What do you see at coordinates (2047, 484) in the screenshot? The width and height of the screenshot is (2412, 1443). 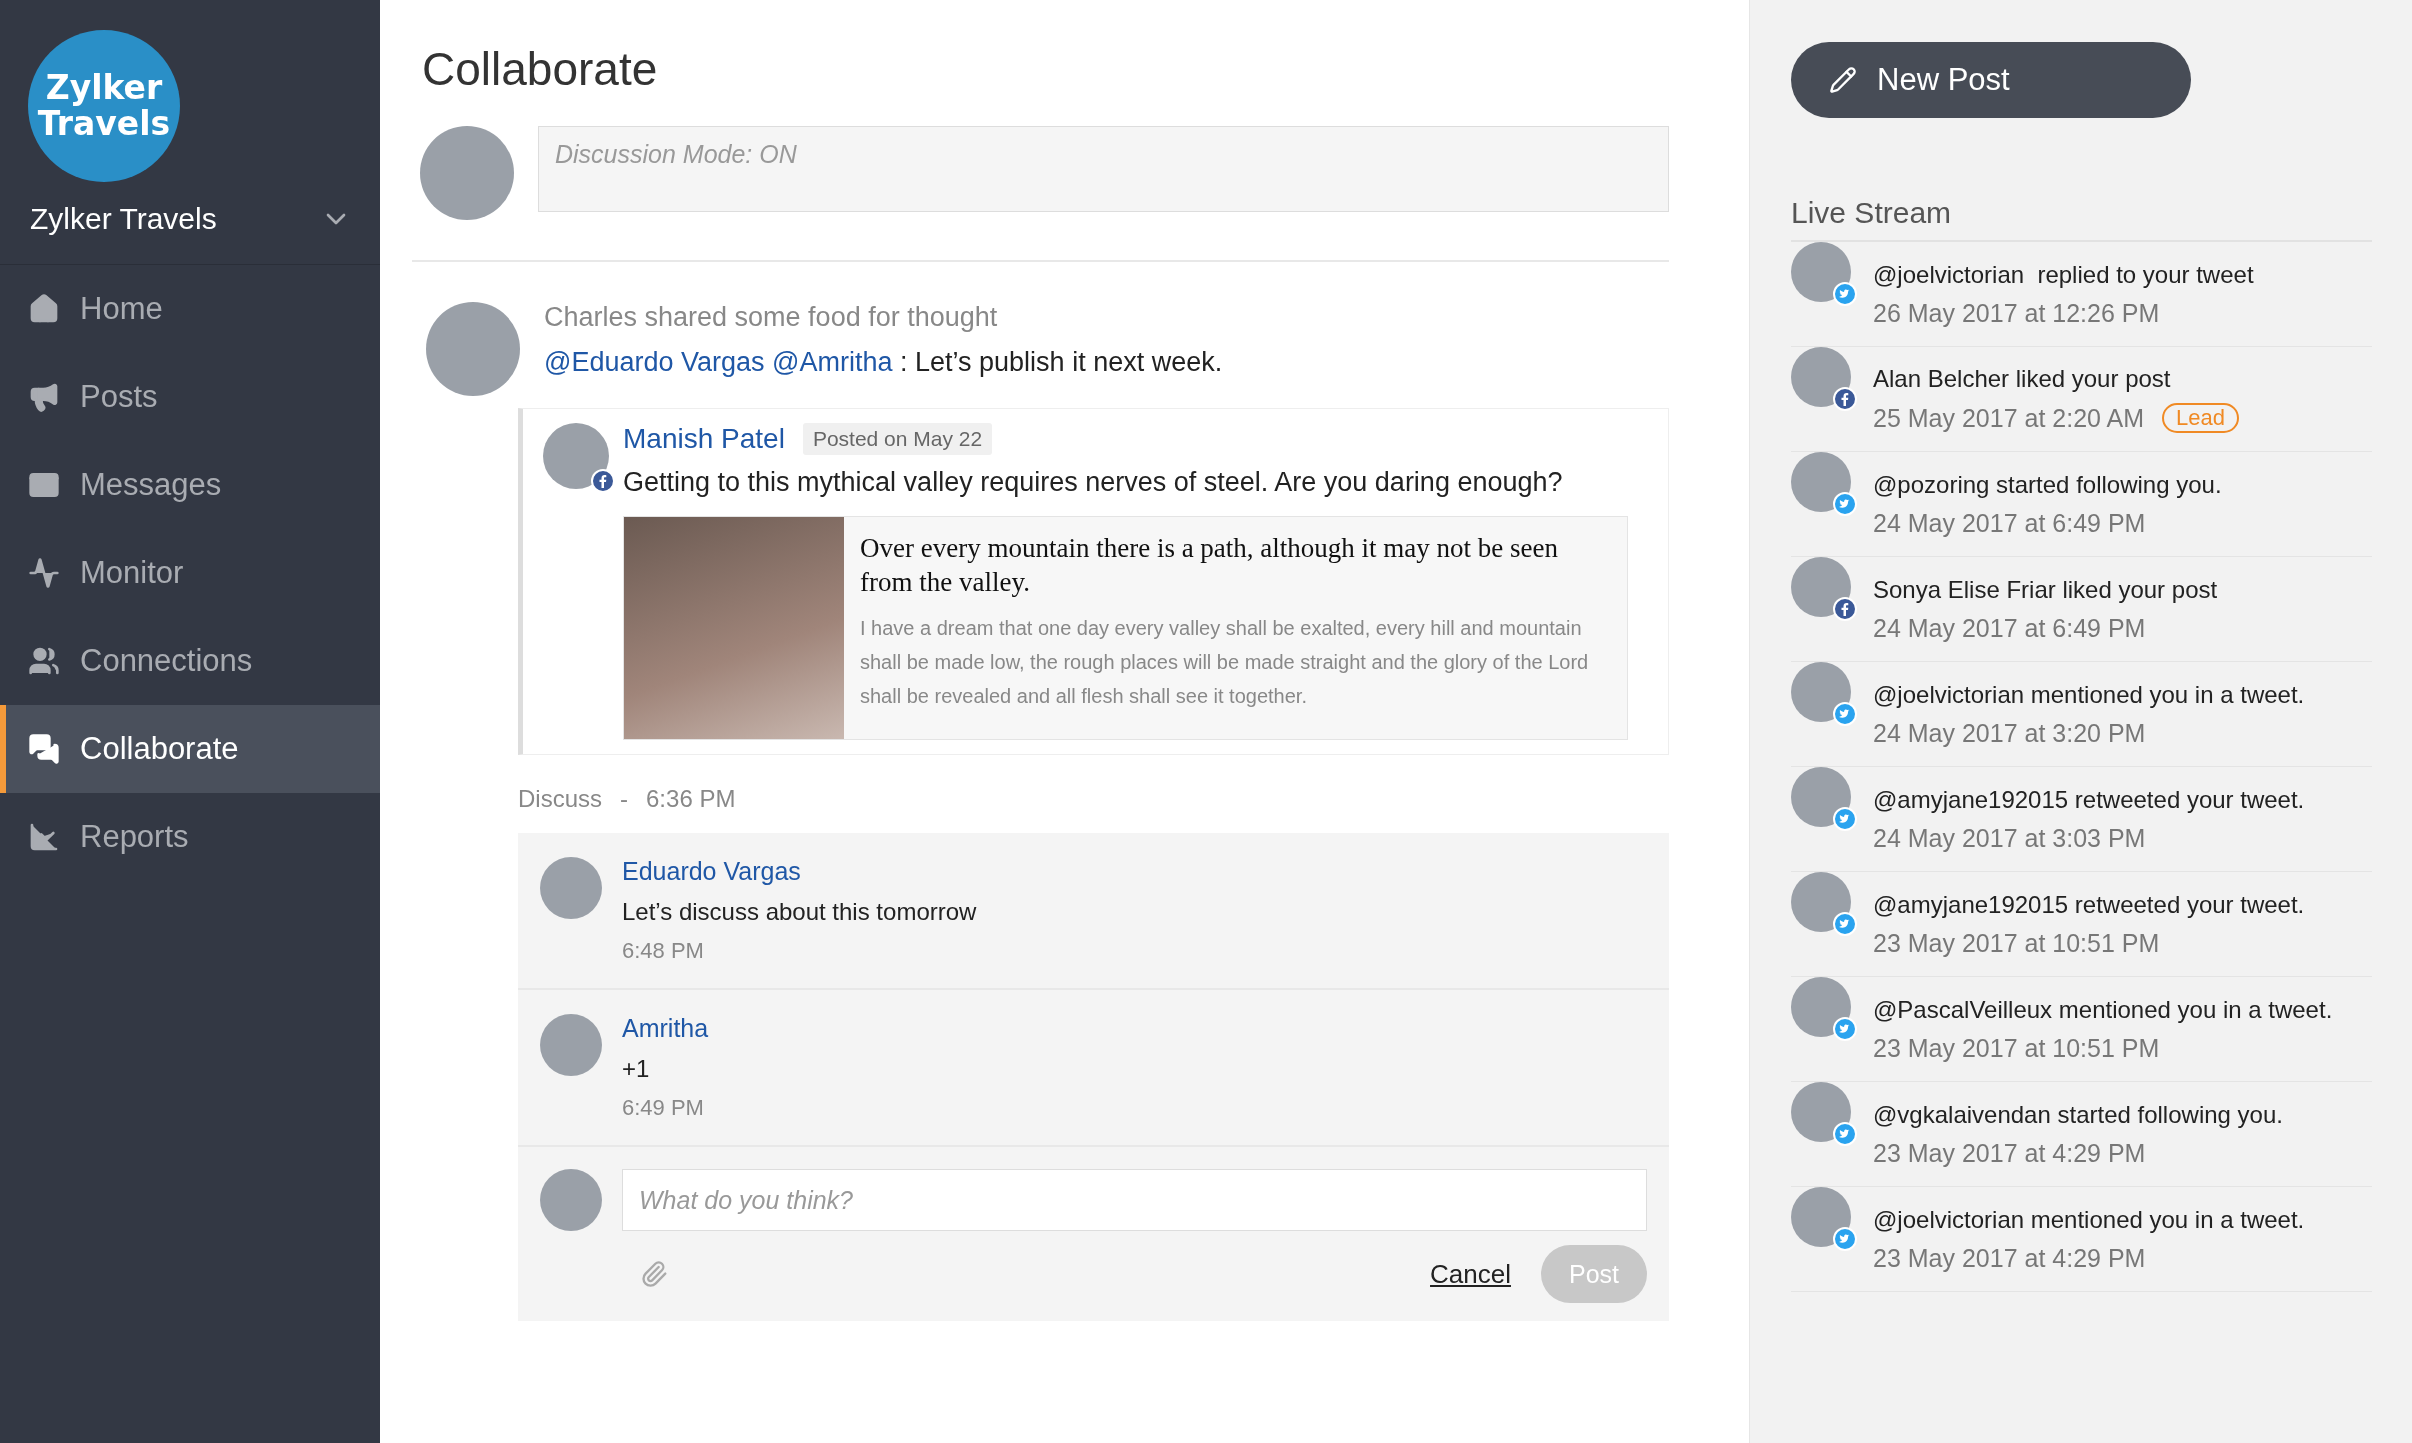 I see `activity-text: @pozoring started following you.` at bounding box center [2047, 484].